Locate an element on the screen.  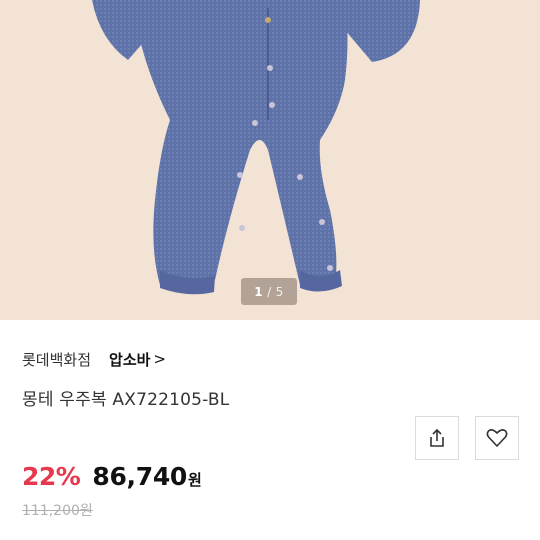
brand-link: 압소바 > is located at coordinates (137, 359).